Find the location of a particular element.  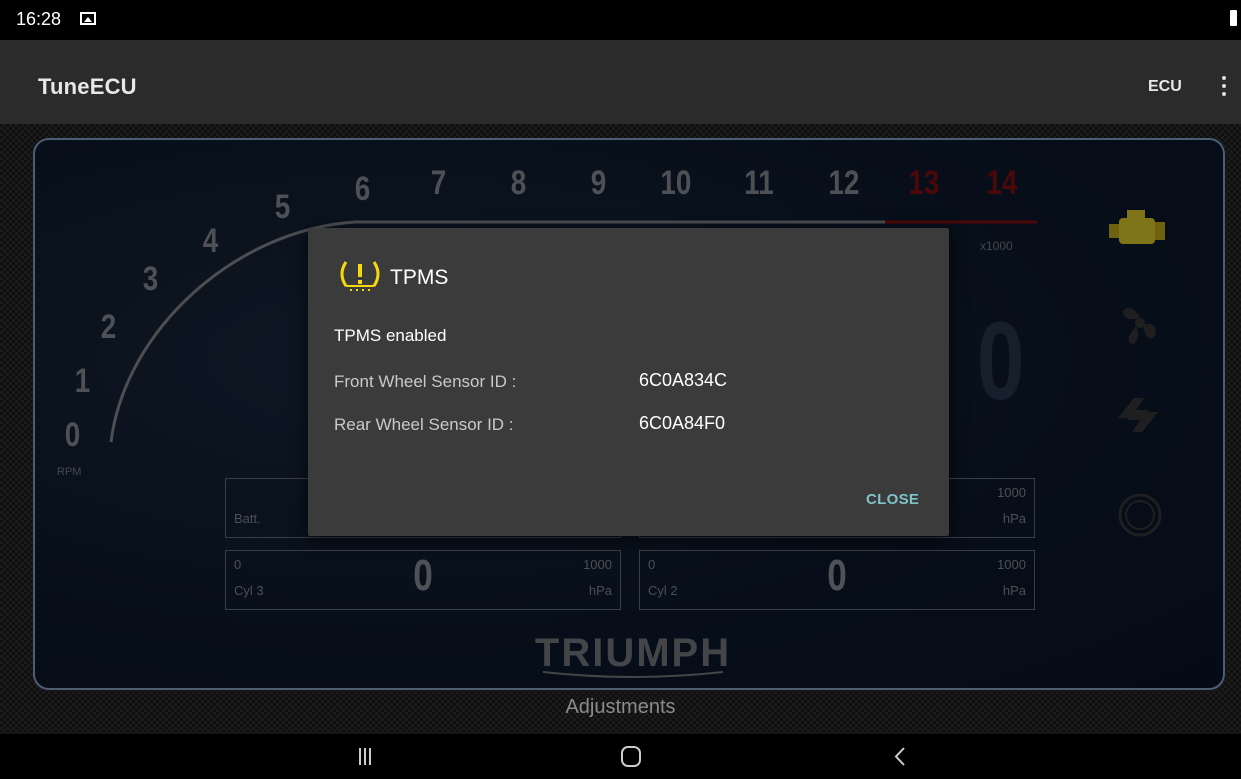

navigation-bar is located at coordinates (620, 756).